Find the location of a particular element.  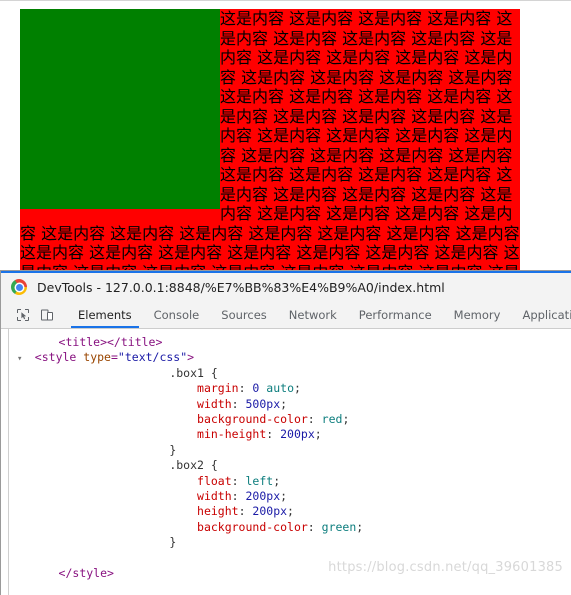

tab-sources: Sources is located at coordinates (244, 314).